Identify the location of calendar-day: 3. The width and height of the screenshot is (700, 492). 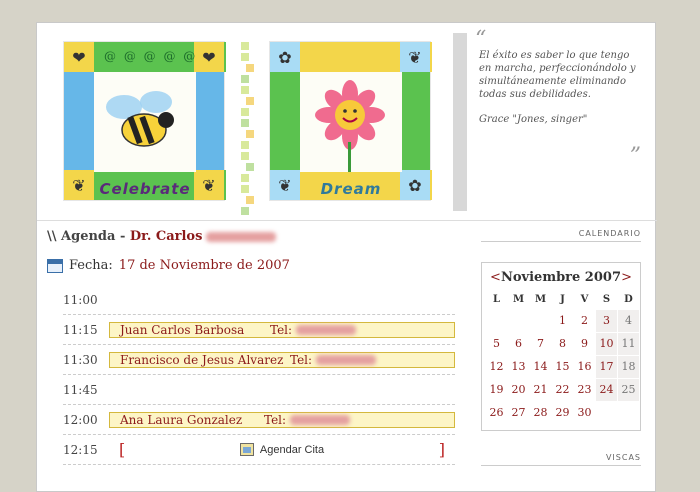
(606, 321).